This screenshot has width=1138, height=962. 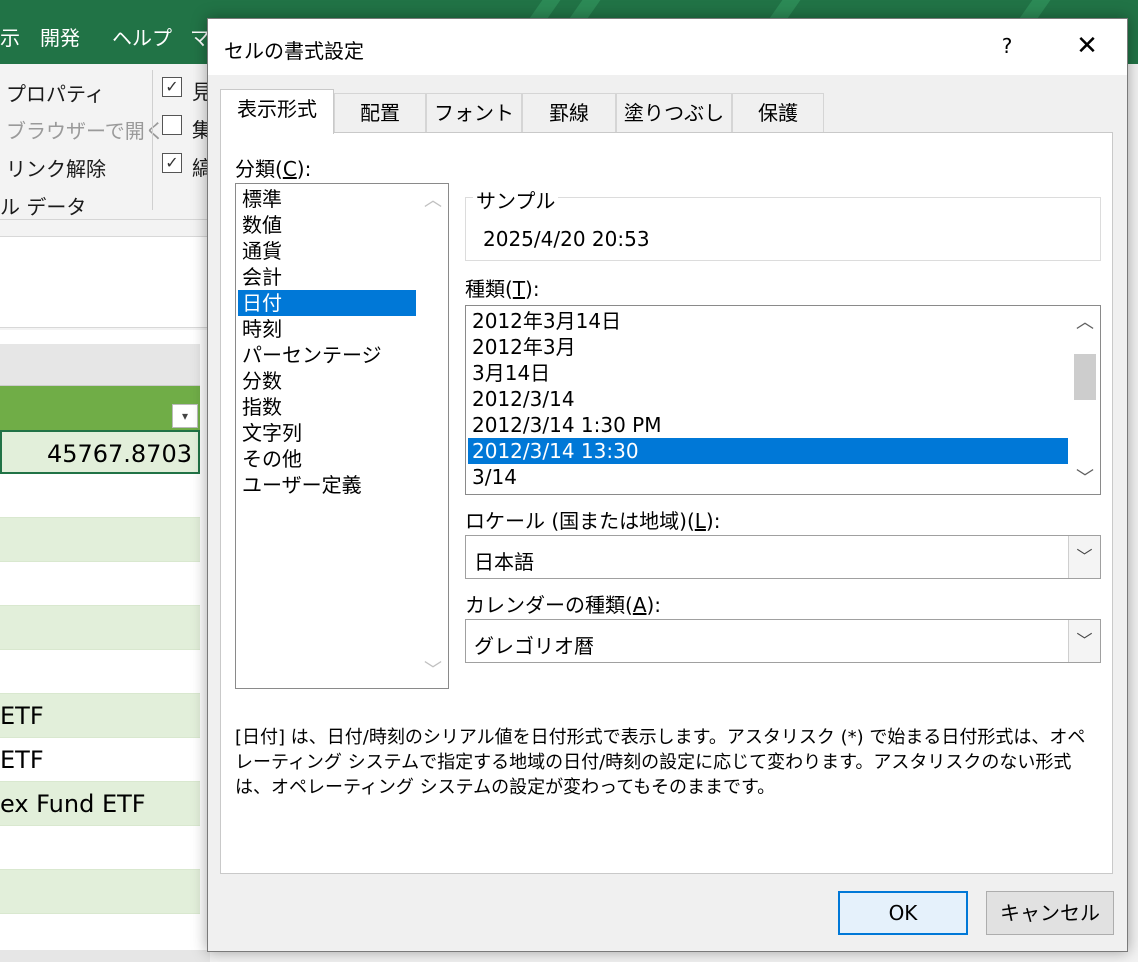 What do you see at coordinates (327, 303) in the screenshot?
I see `category-item-date: 日付` at bounding box center [327, 303].